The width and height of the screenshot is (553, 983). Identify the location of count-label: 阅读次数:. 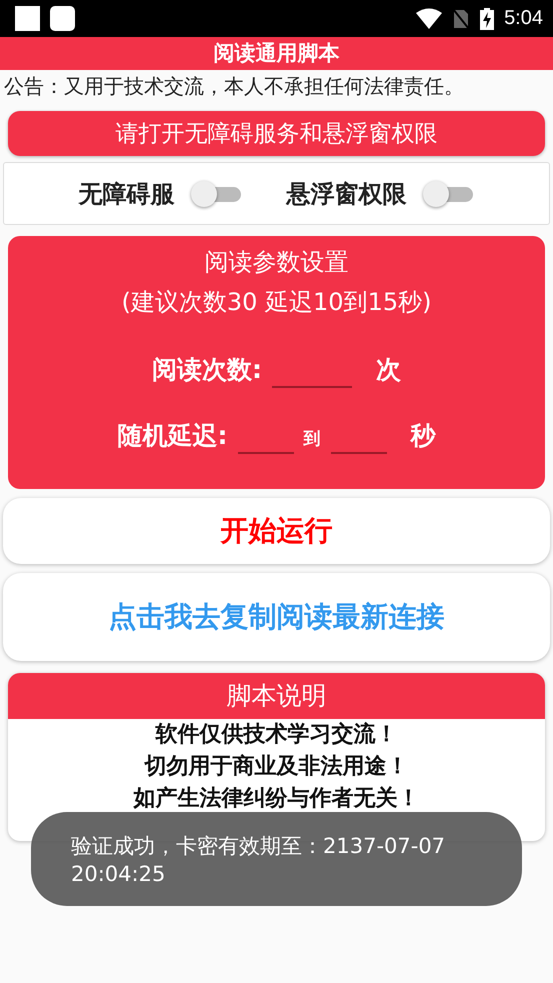
(207, 370).